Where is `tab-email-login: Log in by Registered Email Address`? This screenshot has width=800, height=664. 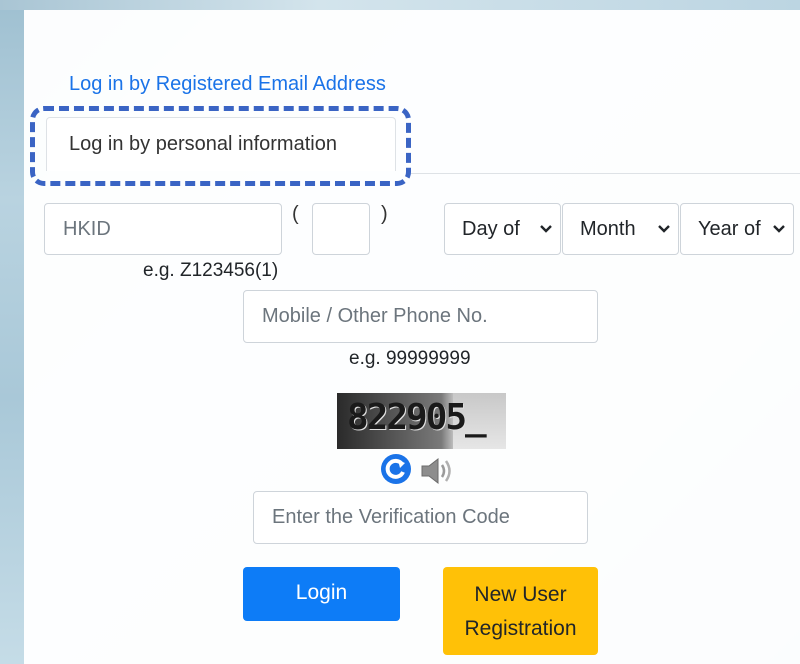 tab-email-login: Log in by Registered Email Address is located at coordinates (227, 84).